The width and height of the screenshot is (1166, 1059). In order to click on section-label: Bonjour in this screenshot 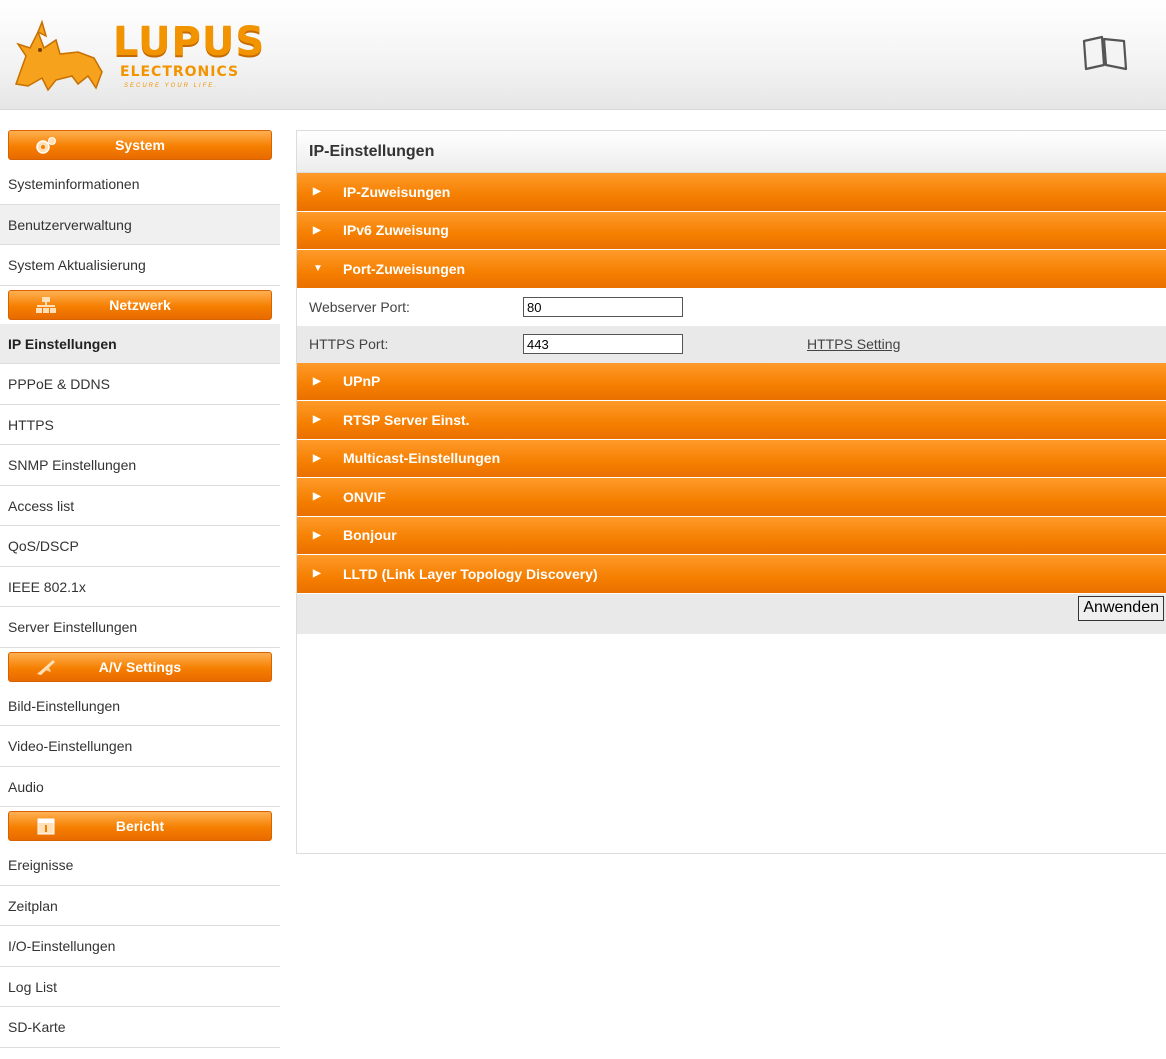, I will do `click(370, 535)`.